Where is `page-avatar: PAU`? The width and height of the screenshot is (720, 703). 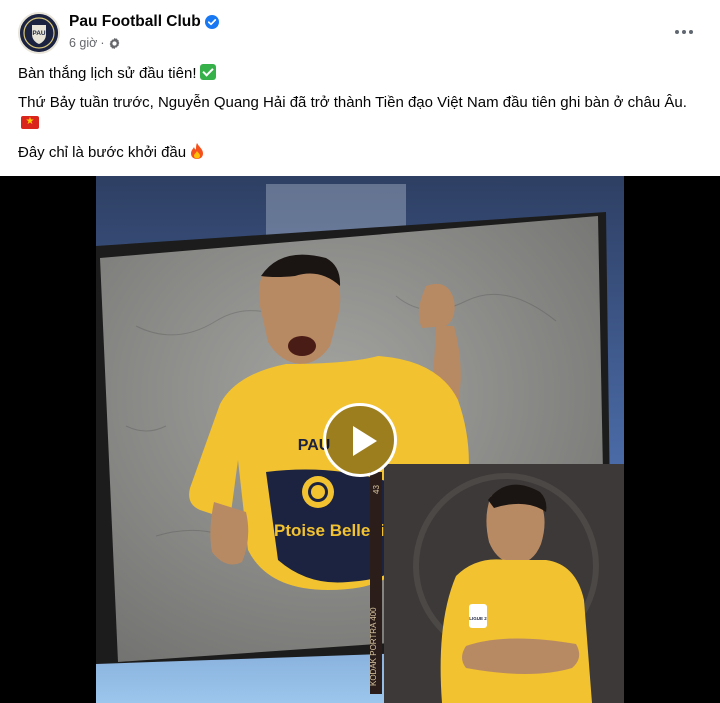 page-avatar: PAU is located at coordinates (39, 33).